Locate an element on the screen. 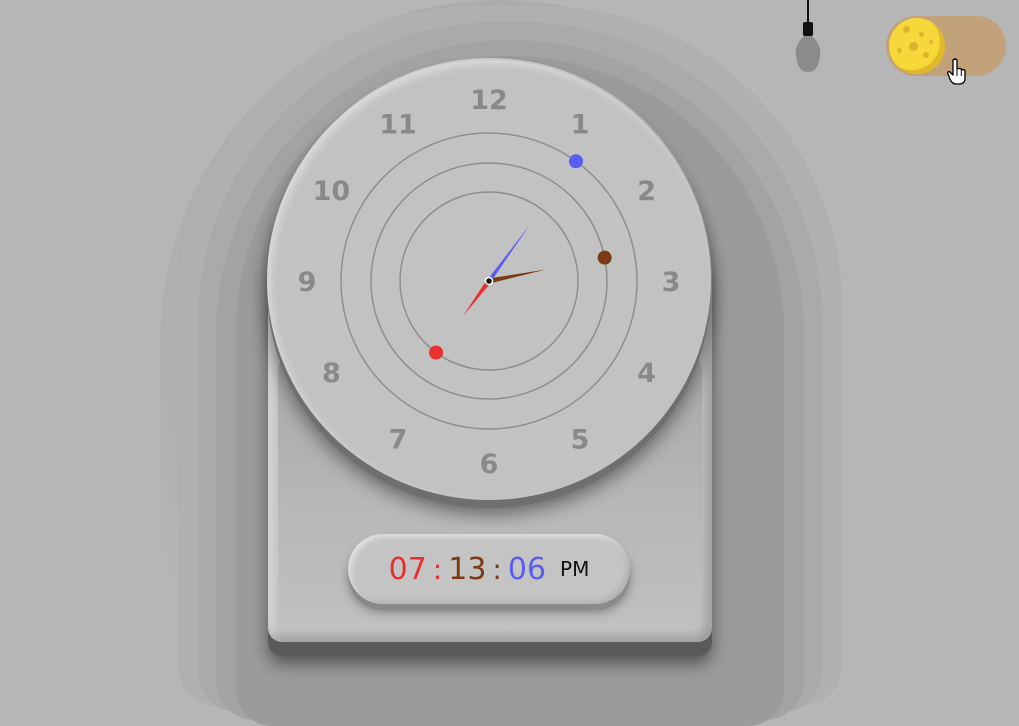 The height and width of the screenshot is (726, 1019). clock-numeral: 1 is located at coordinates (580, 124).